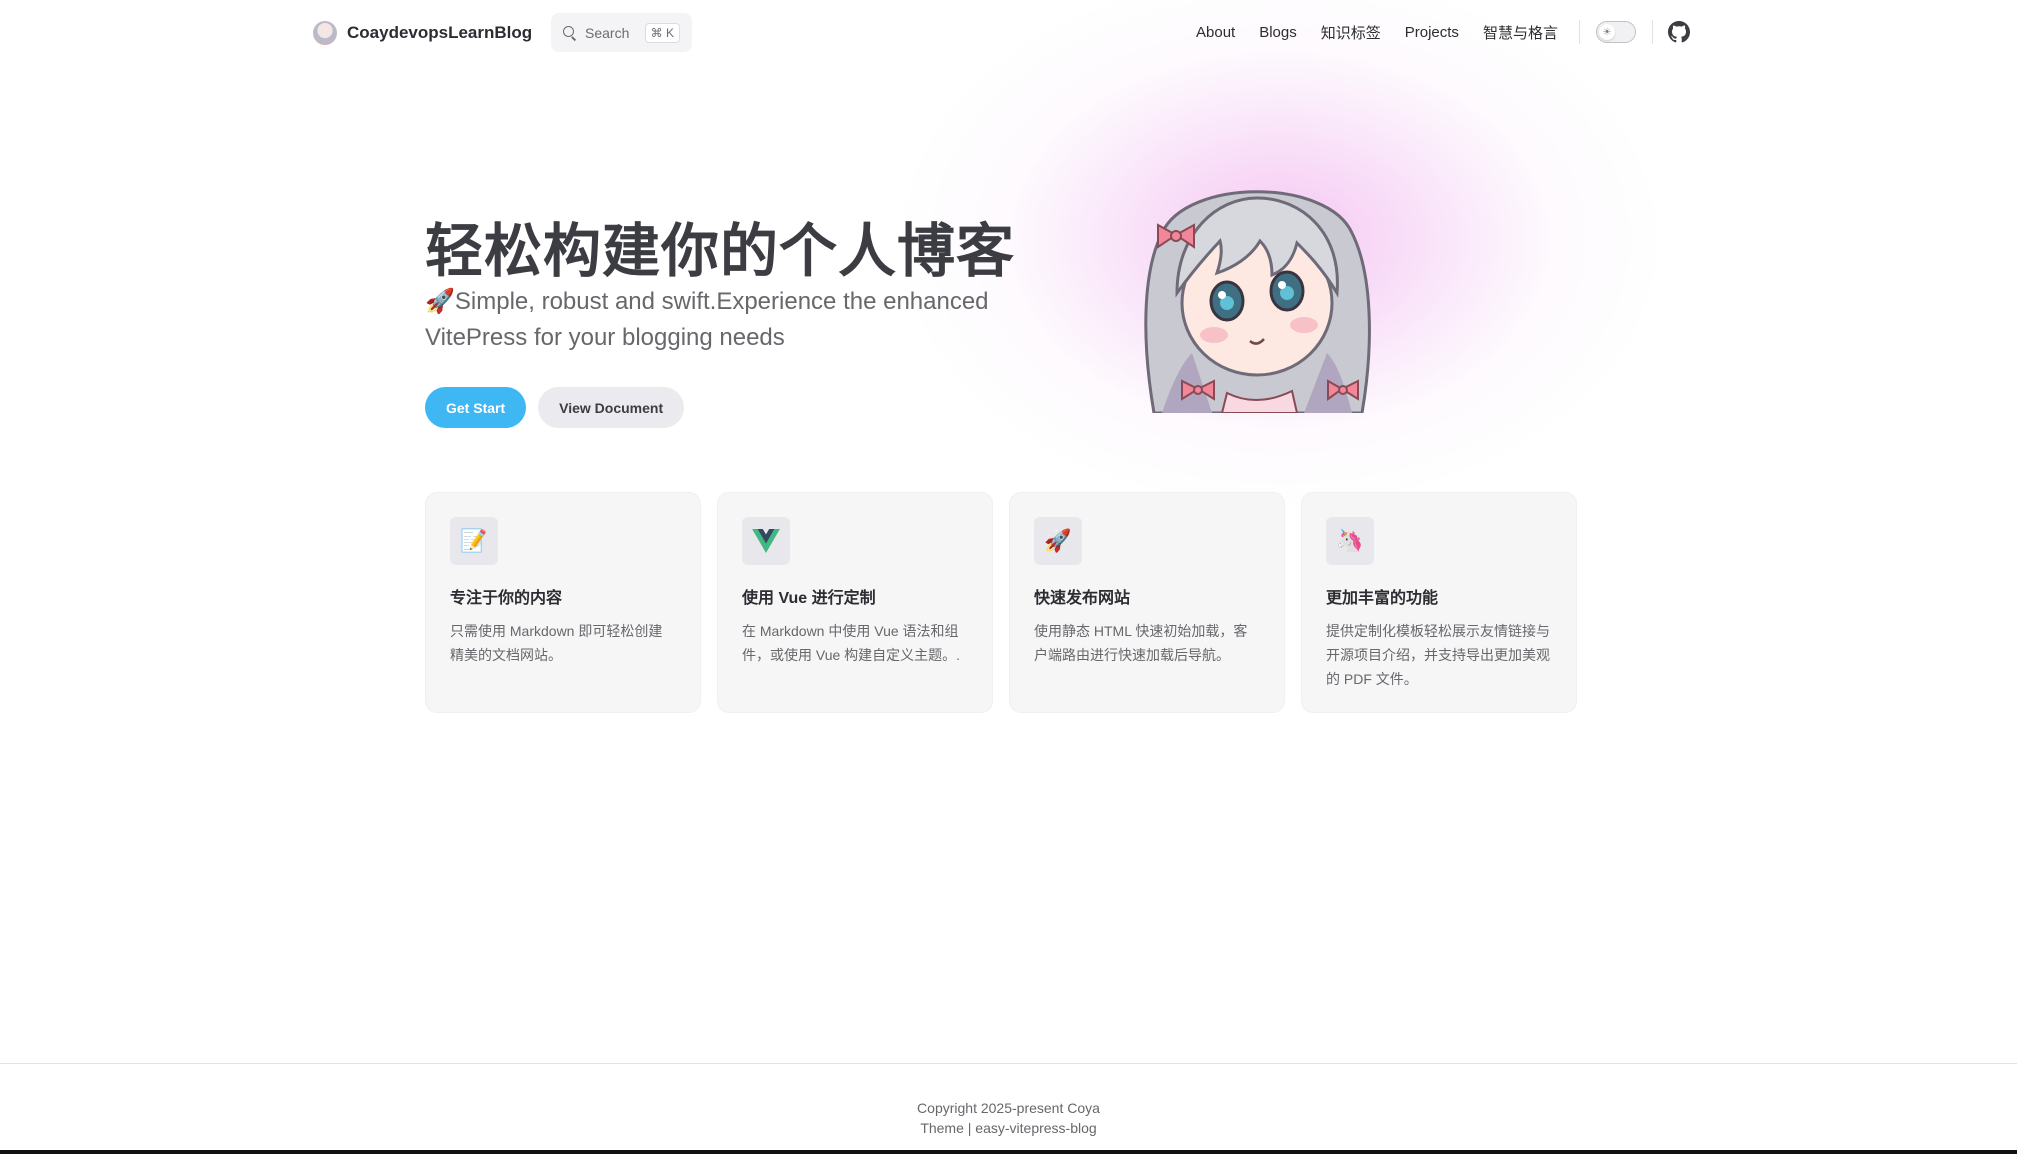 This screenshot has width=2017, height=1154. I want to click on feature-title: 专注于你的内容, so click(506, 598).